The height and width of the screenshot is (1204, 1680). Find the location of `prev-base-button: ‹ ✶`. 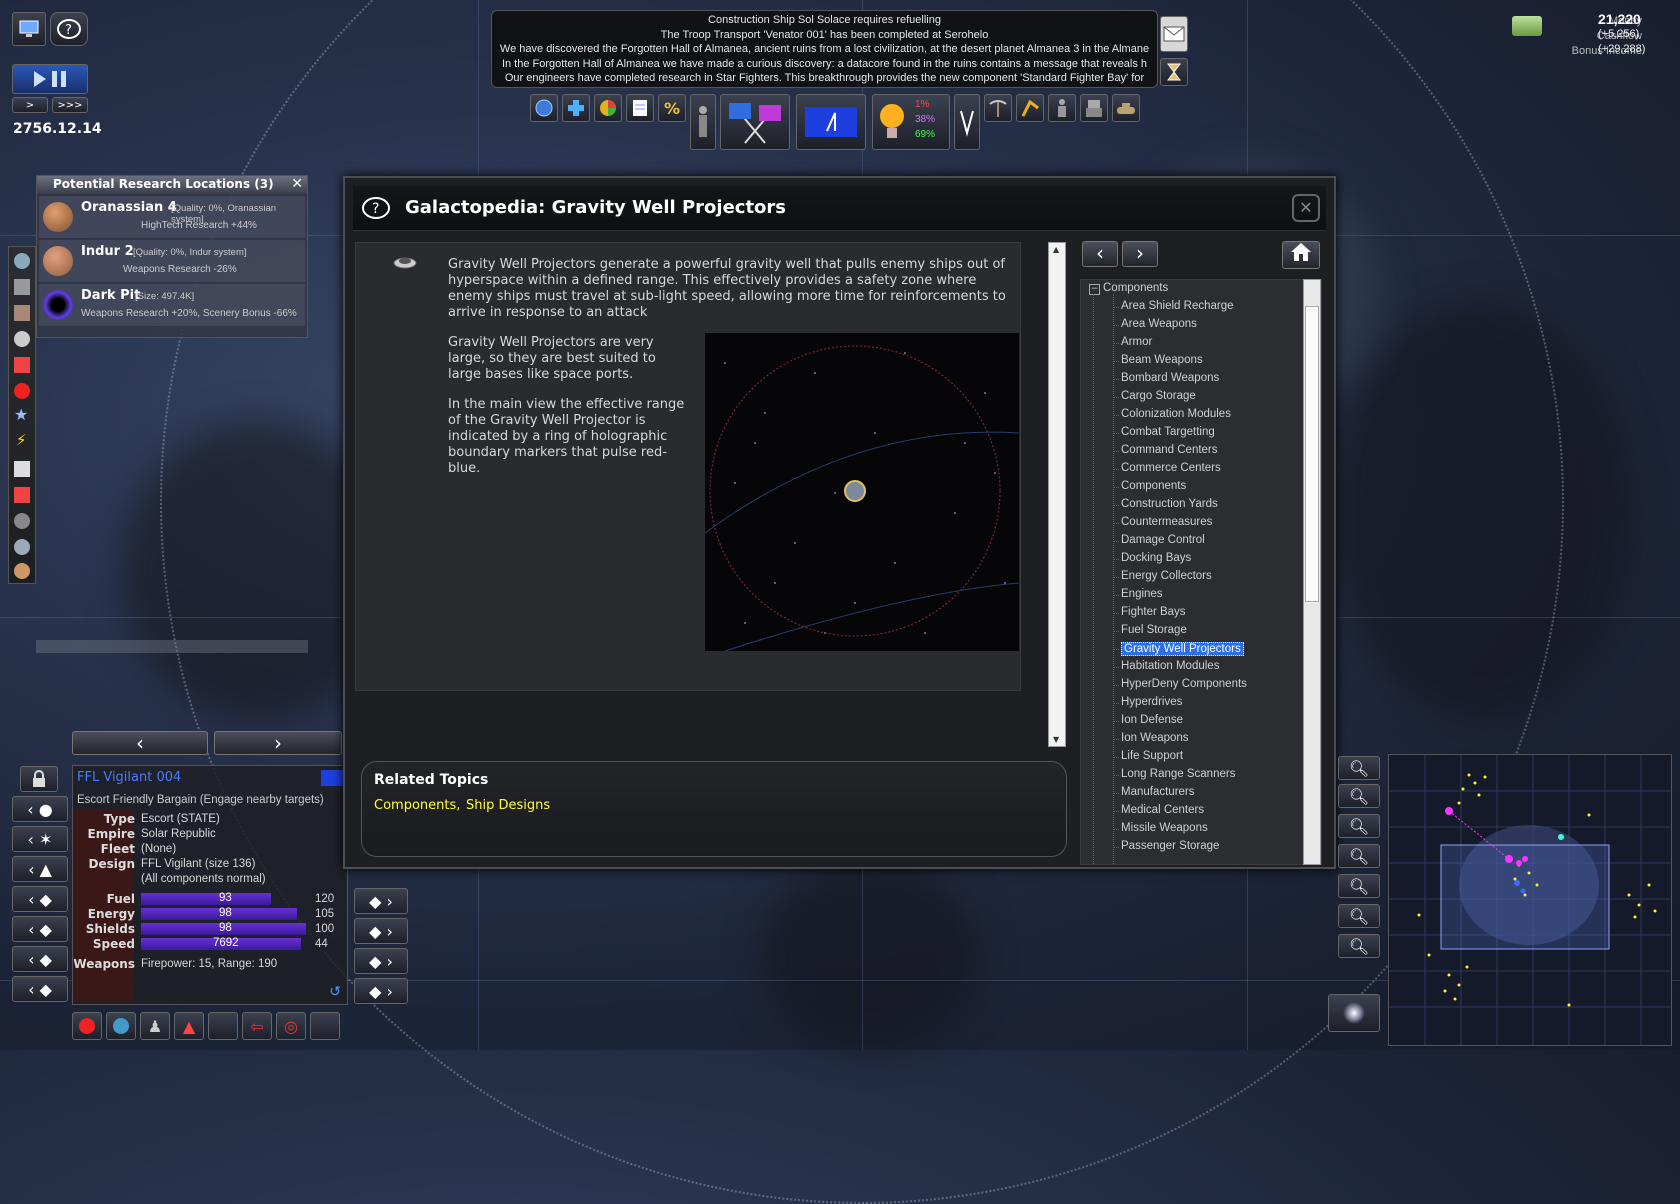

prev-base-button: ‹ ✶ is located at coordinates (40, 839).